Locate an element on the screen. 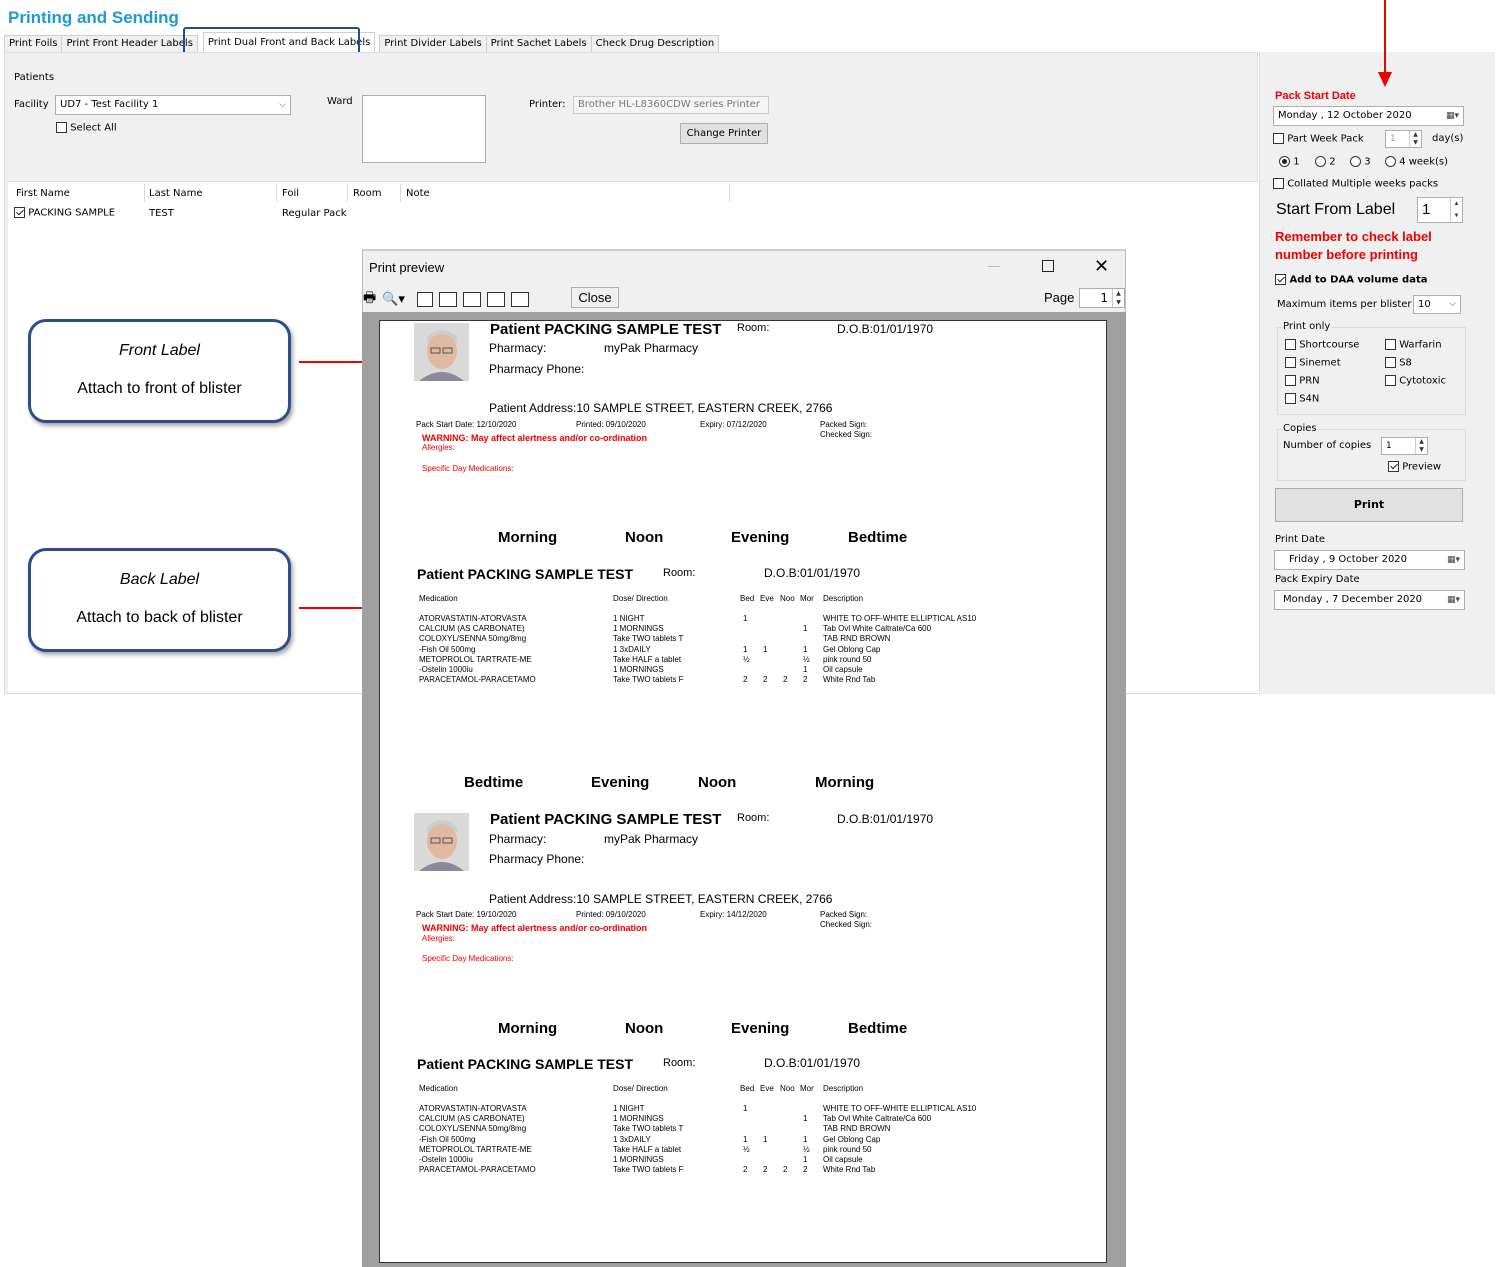  radio-3-button is located at coordinates (1355, 161).